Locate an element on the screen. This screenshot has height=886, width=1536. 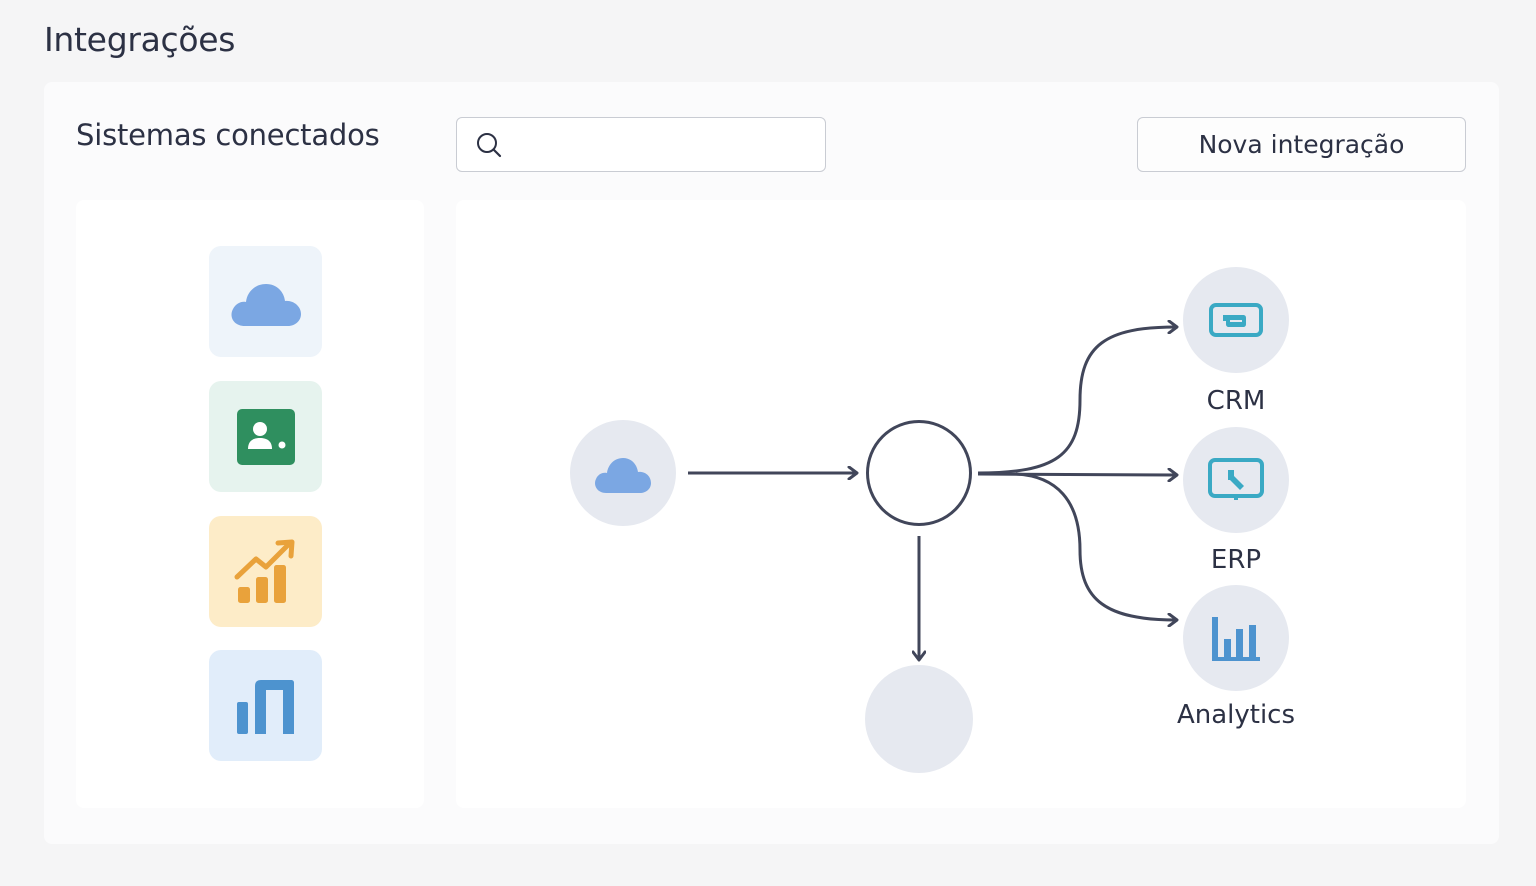
system-tile-contacts is located at coordinates (265, 436).